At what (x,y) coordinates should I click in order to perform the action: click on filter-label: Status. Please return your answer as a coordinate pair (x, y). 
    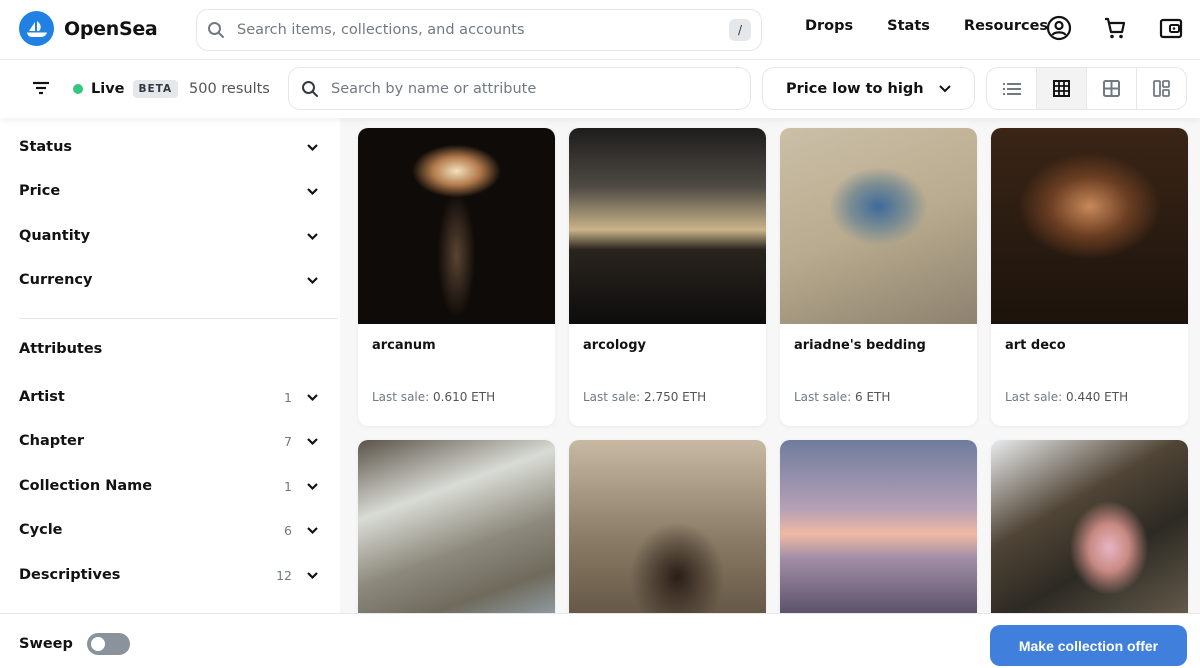
    Looking at the image, I should click on (46, 147).